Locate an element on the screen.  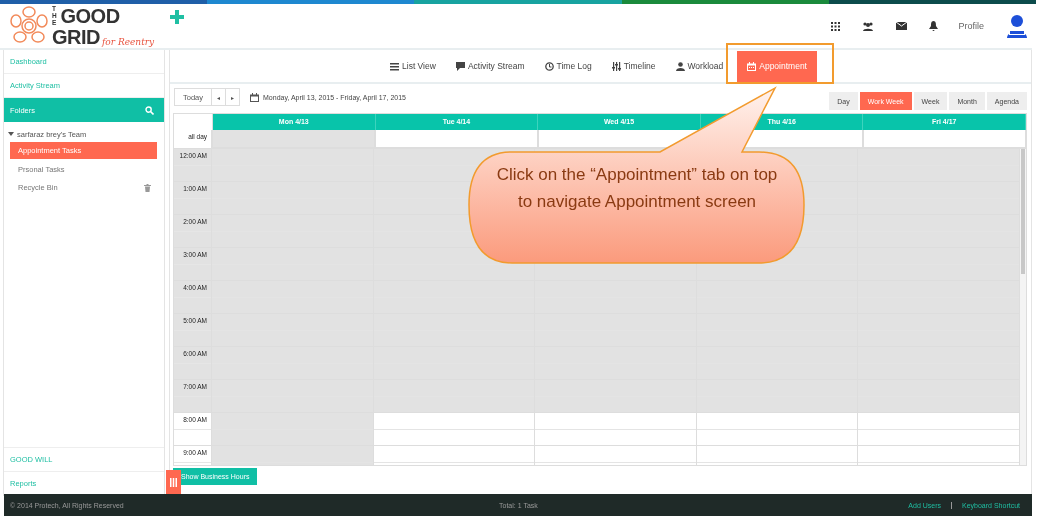
add-icon is located at coordinates (177, 17).